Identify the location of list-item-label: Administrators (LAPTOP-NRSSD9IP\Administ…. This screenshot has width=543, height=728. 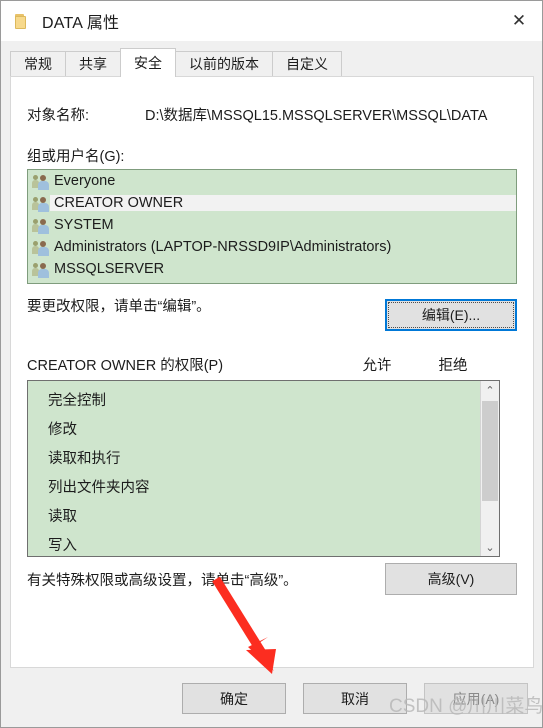
(223, 247).